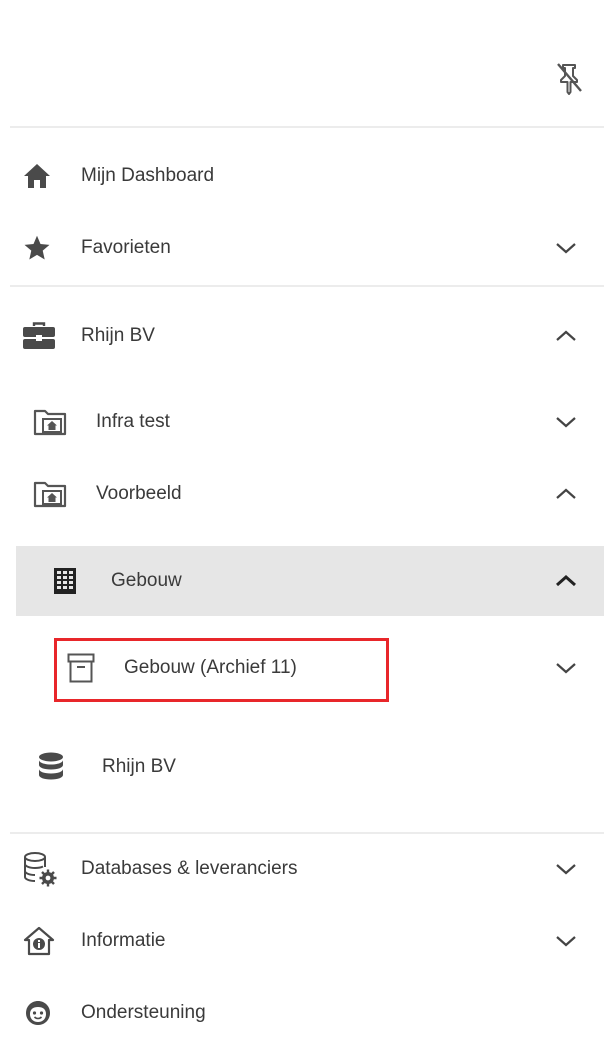 This screenshot has width=604, height=1059. What do you see at coordinates (133, 421) in the screenshot?
I see `nav-label-project-infra-test: Infra test` at bounding box center [133, 421].